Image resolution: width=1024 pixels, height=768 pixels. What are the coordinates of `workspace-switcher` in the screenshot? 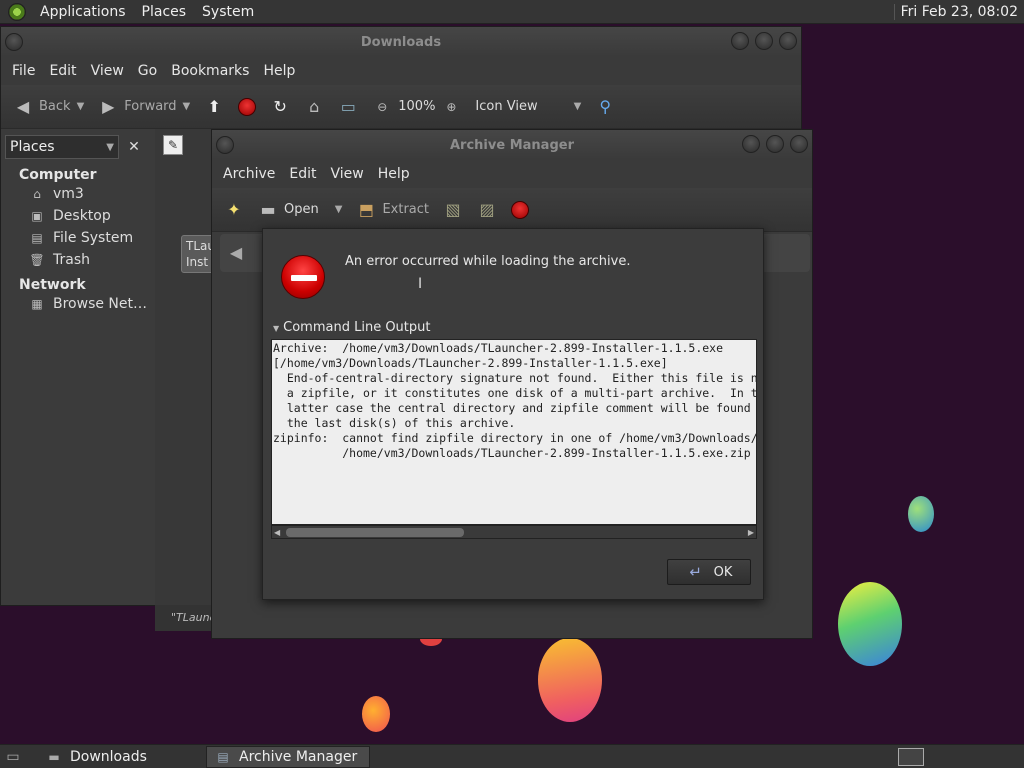 It's located at (911, 756).